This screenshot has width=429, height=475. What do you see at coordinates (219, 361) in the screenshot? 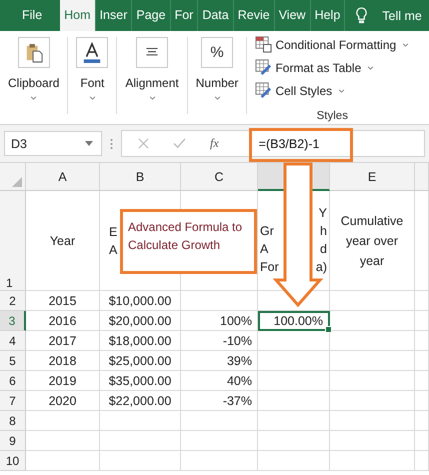
I see `table-cell: 39%` at bounding box center [219, 361].